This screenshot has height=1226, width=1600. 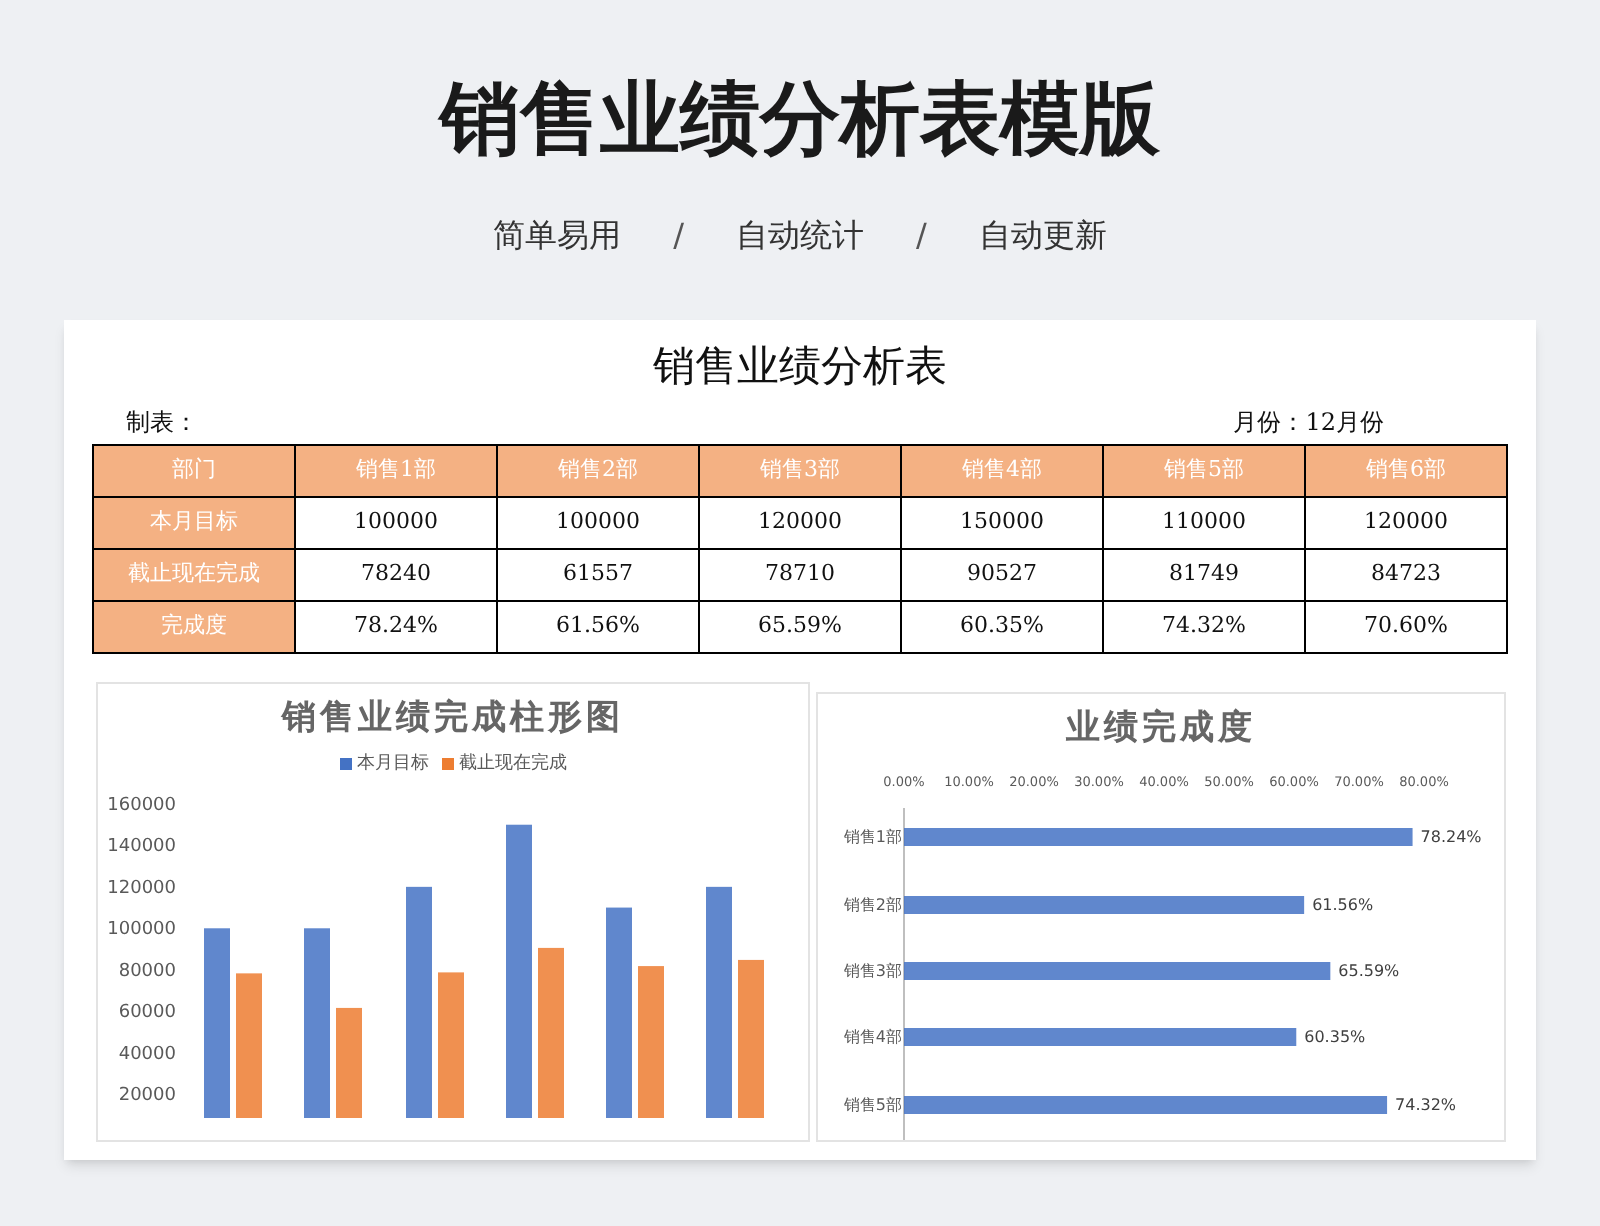 I want to click on feature-label: 自动更新, so click(x=1042, y=236).